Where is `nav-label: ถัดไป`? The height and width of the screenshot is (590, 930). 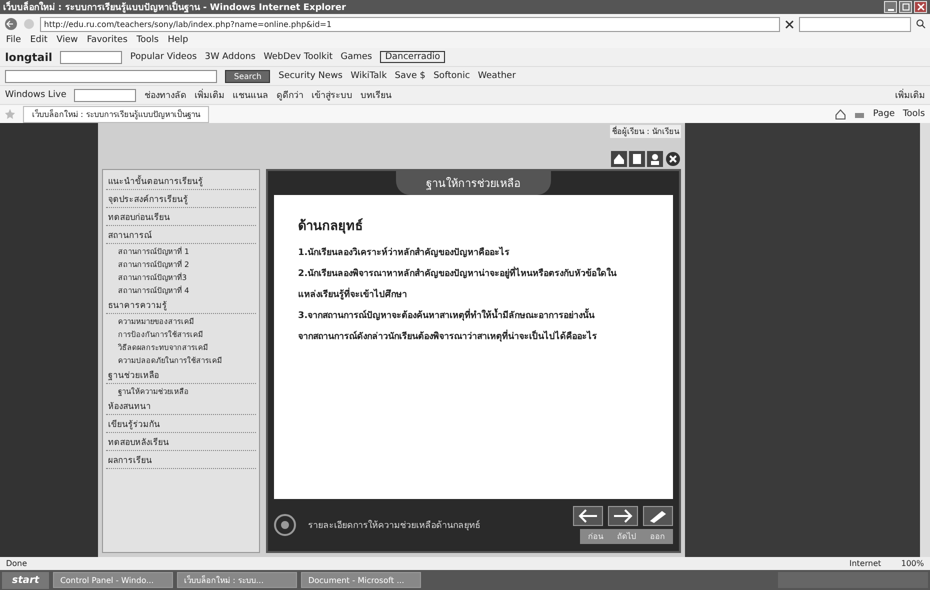
nav-label: ถัดไป is located at coordinates (626, 537).